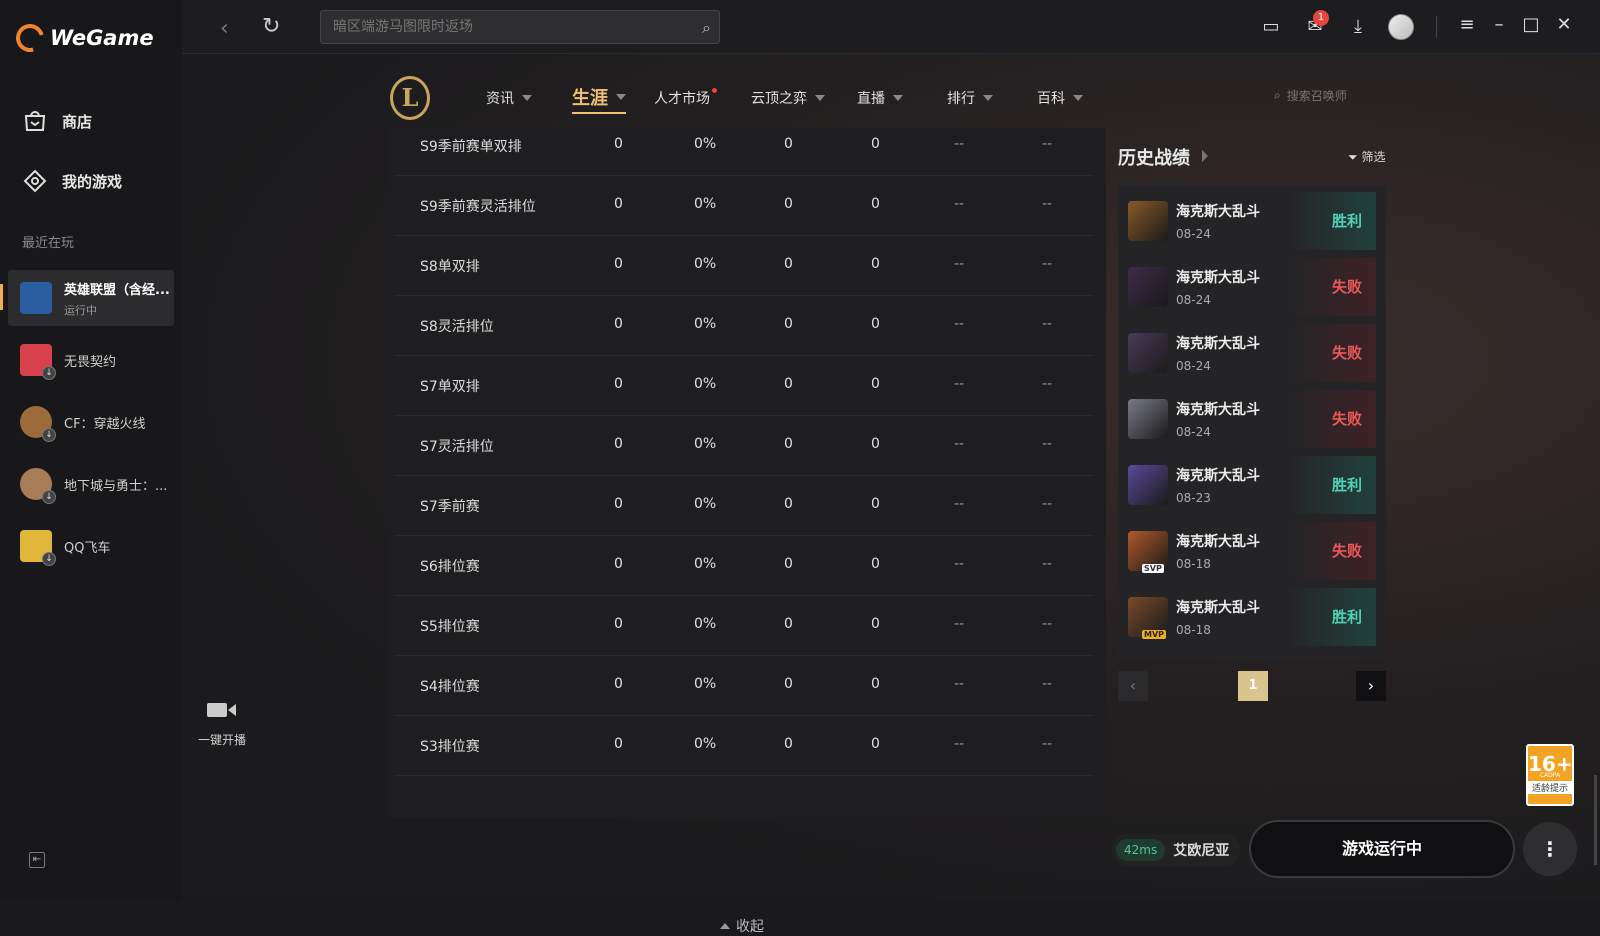 This screenshot has width=1600, height=936. What do you see at coordinates (1060, 98) in the screenshot?
I see `tab-wiki: 百科` at bounding box center [1060, 98].